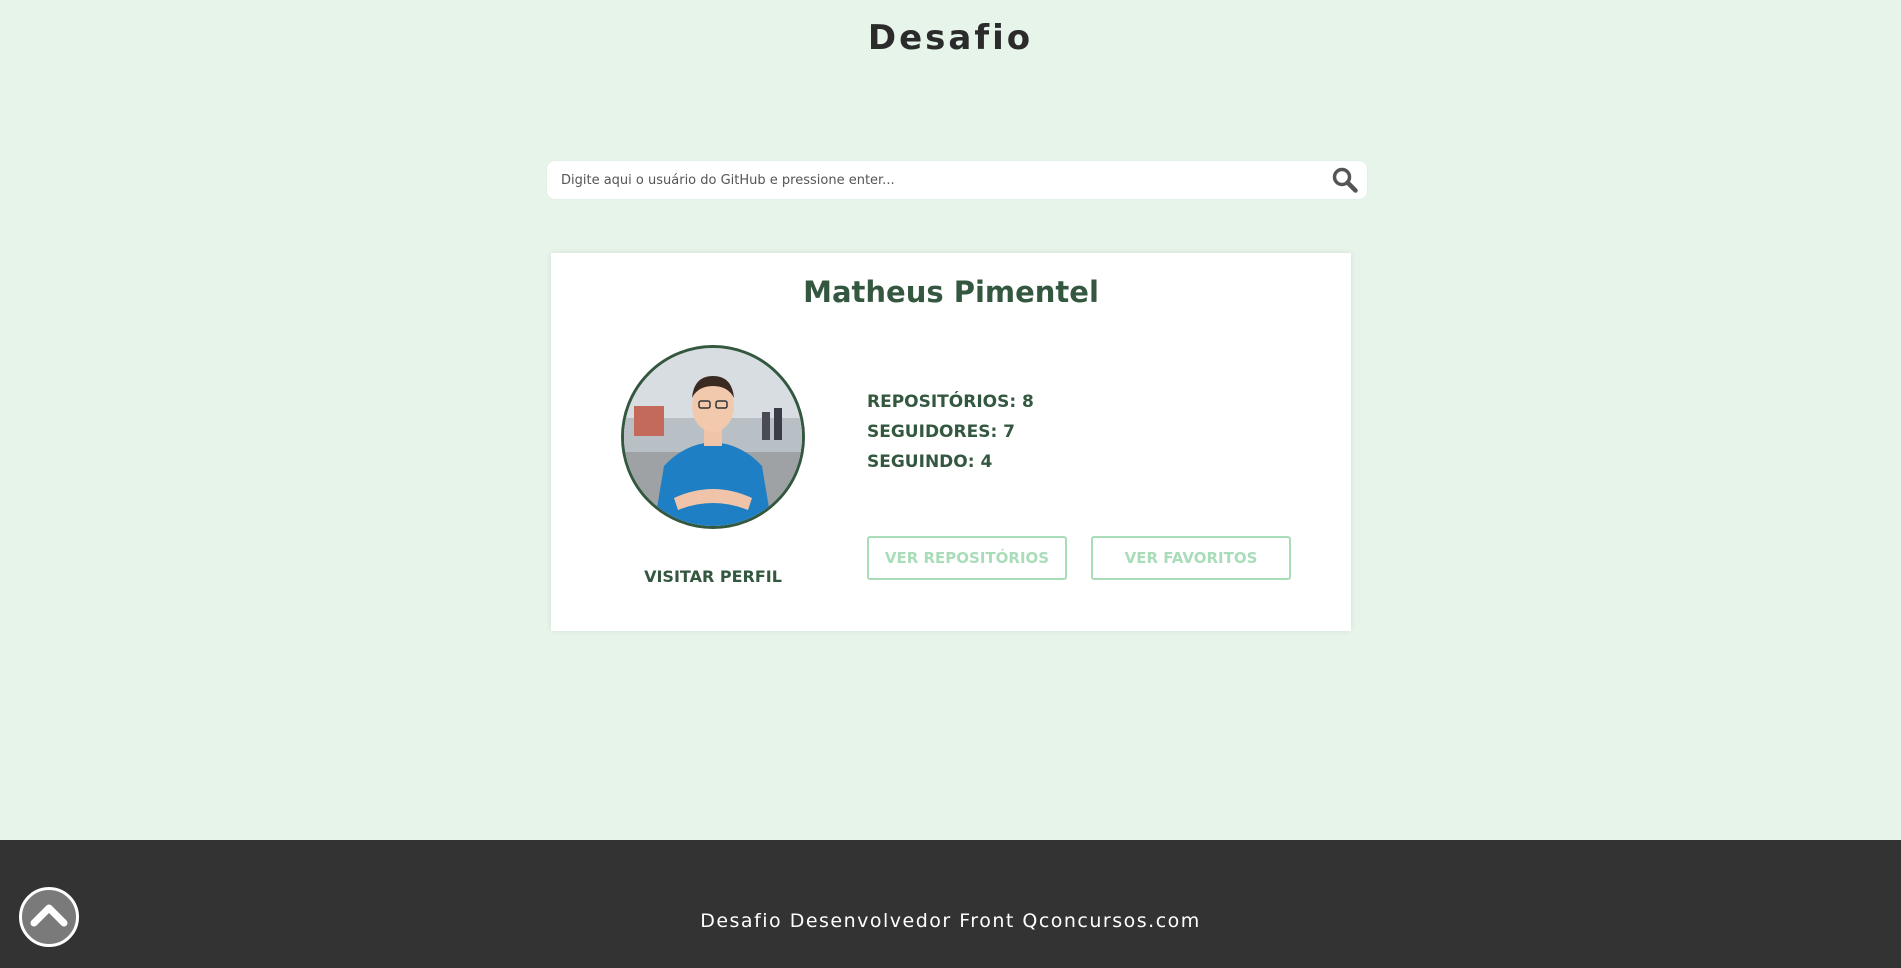  I want to click on view-repositories-button: VER REPOSITÓRIOS, so click(967, 558).